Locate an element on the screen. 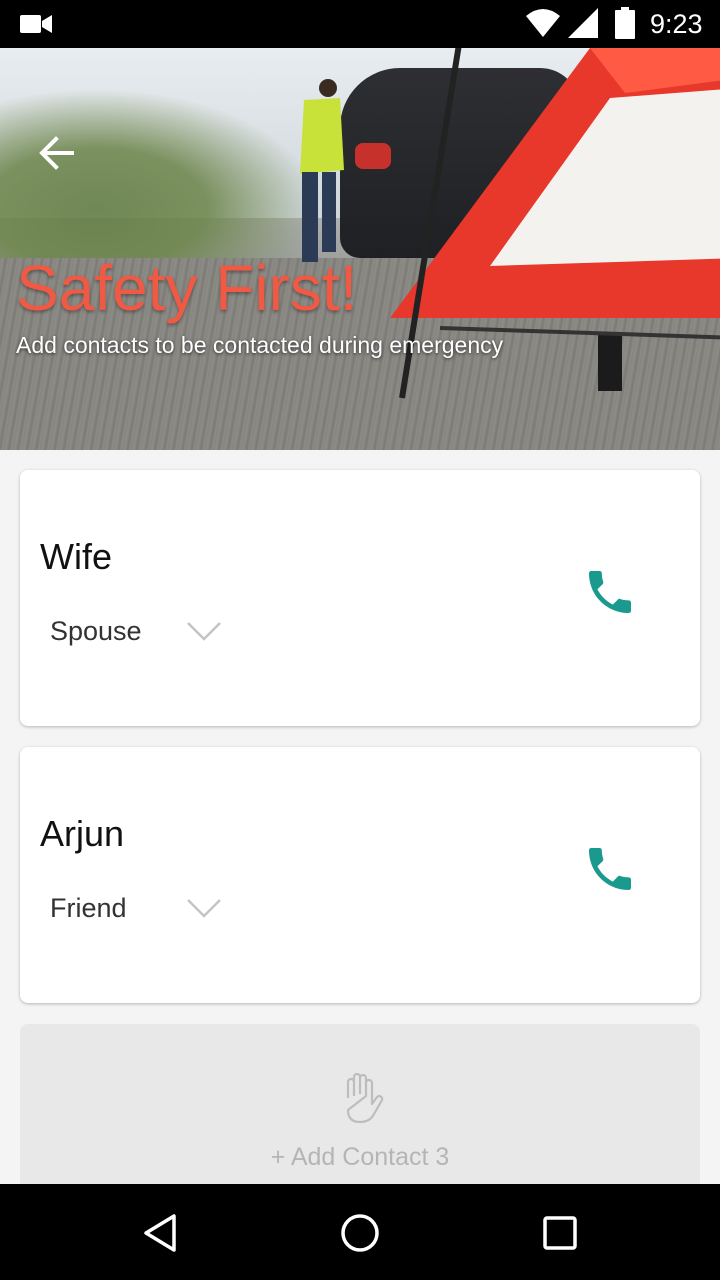 The height and width of the screenshot is (1280, 720). status-bar: 9:23 is located at coordinates (360, 24).